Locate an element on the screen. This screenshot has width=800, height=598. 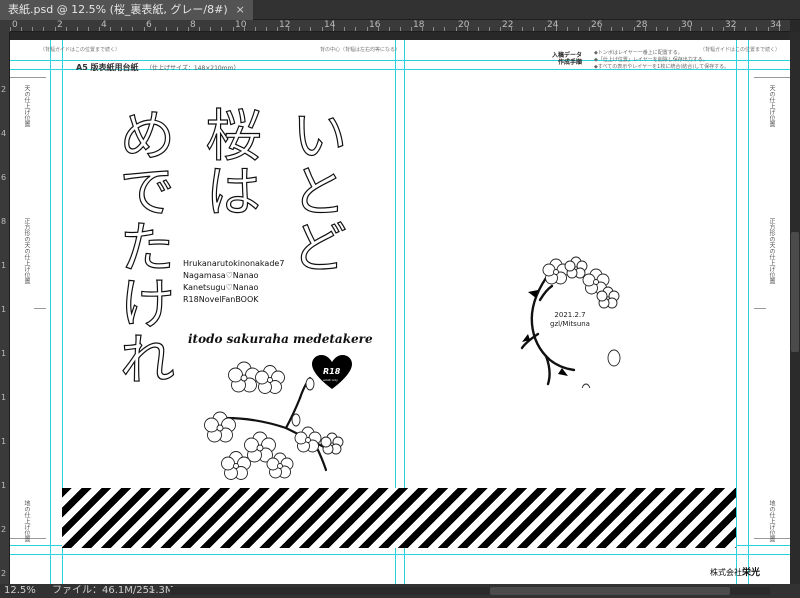
vertical-scroll-thumb is located at coordinates (795, 292).